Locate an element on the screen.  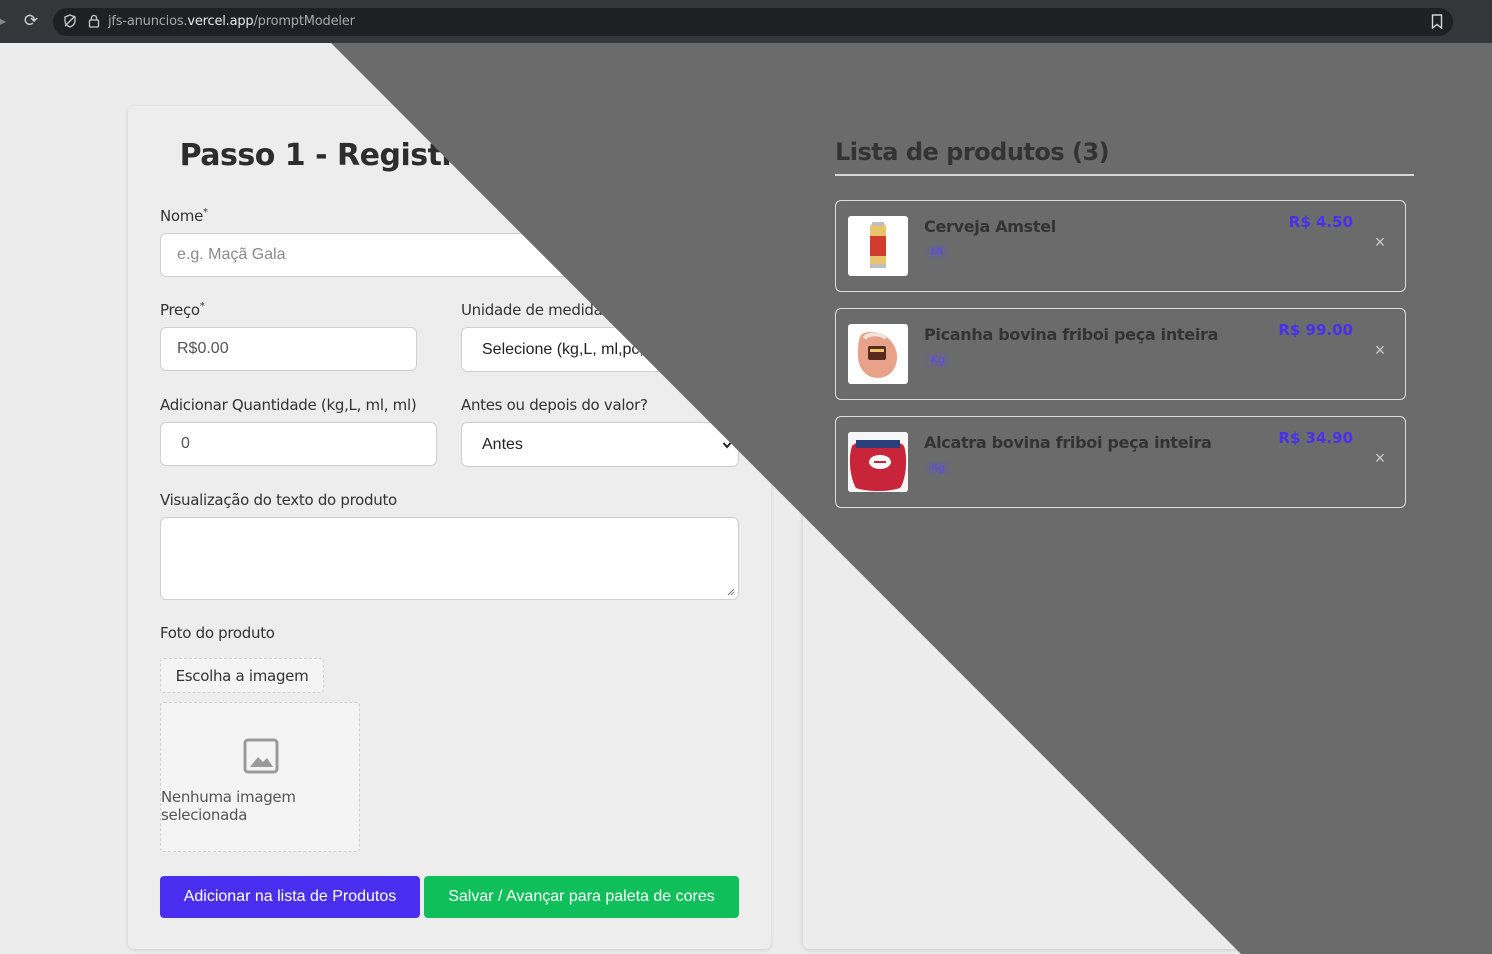
product-name: Cerveja Amstel is located at coordinates (990, 226).